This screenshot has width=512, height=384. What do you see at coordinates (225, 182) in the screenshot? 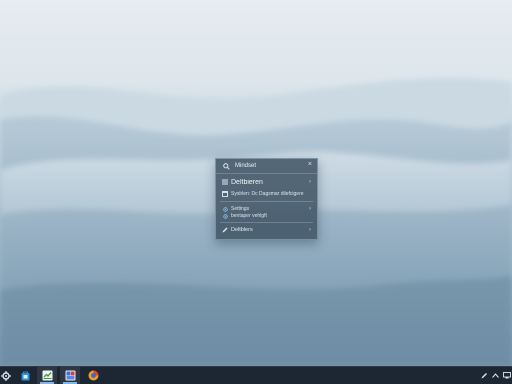
I see `list-icon` at bounding box center [225, 182].